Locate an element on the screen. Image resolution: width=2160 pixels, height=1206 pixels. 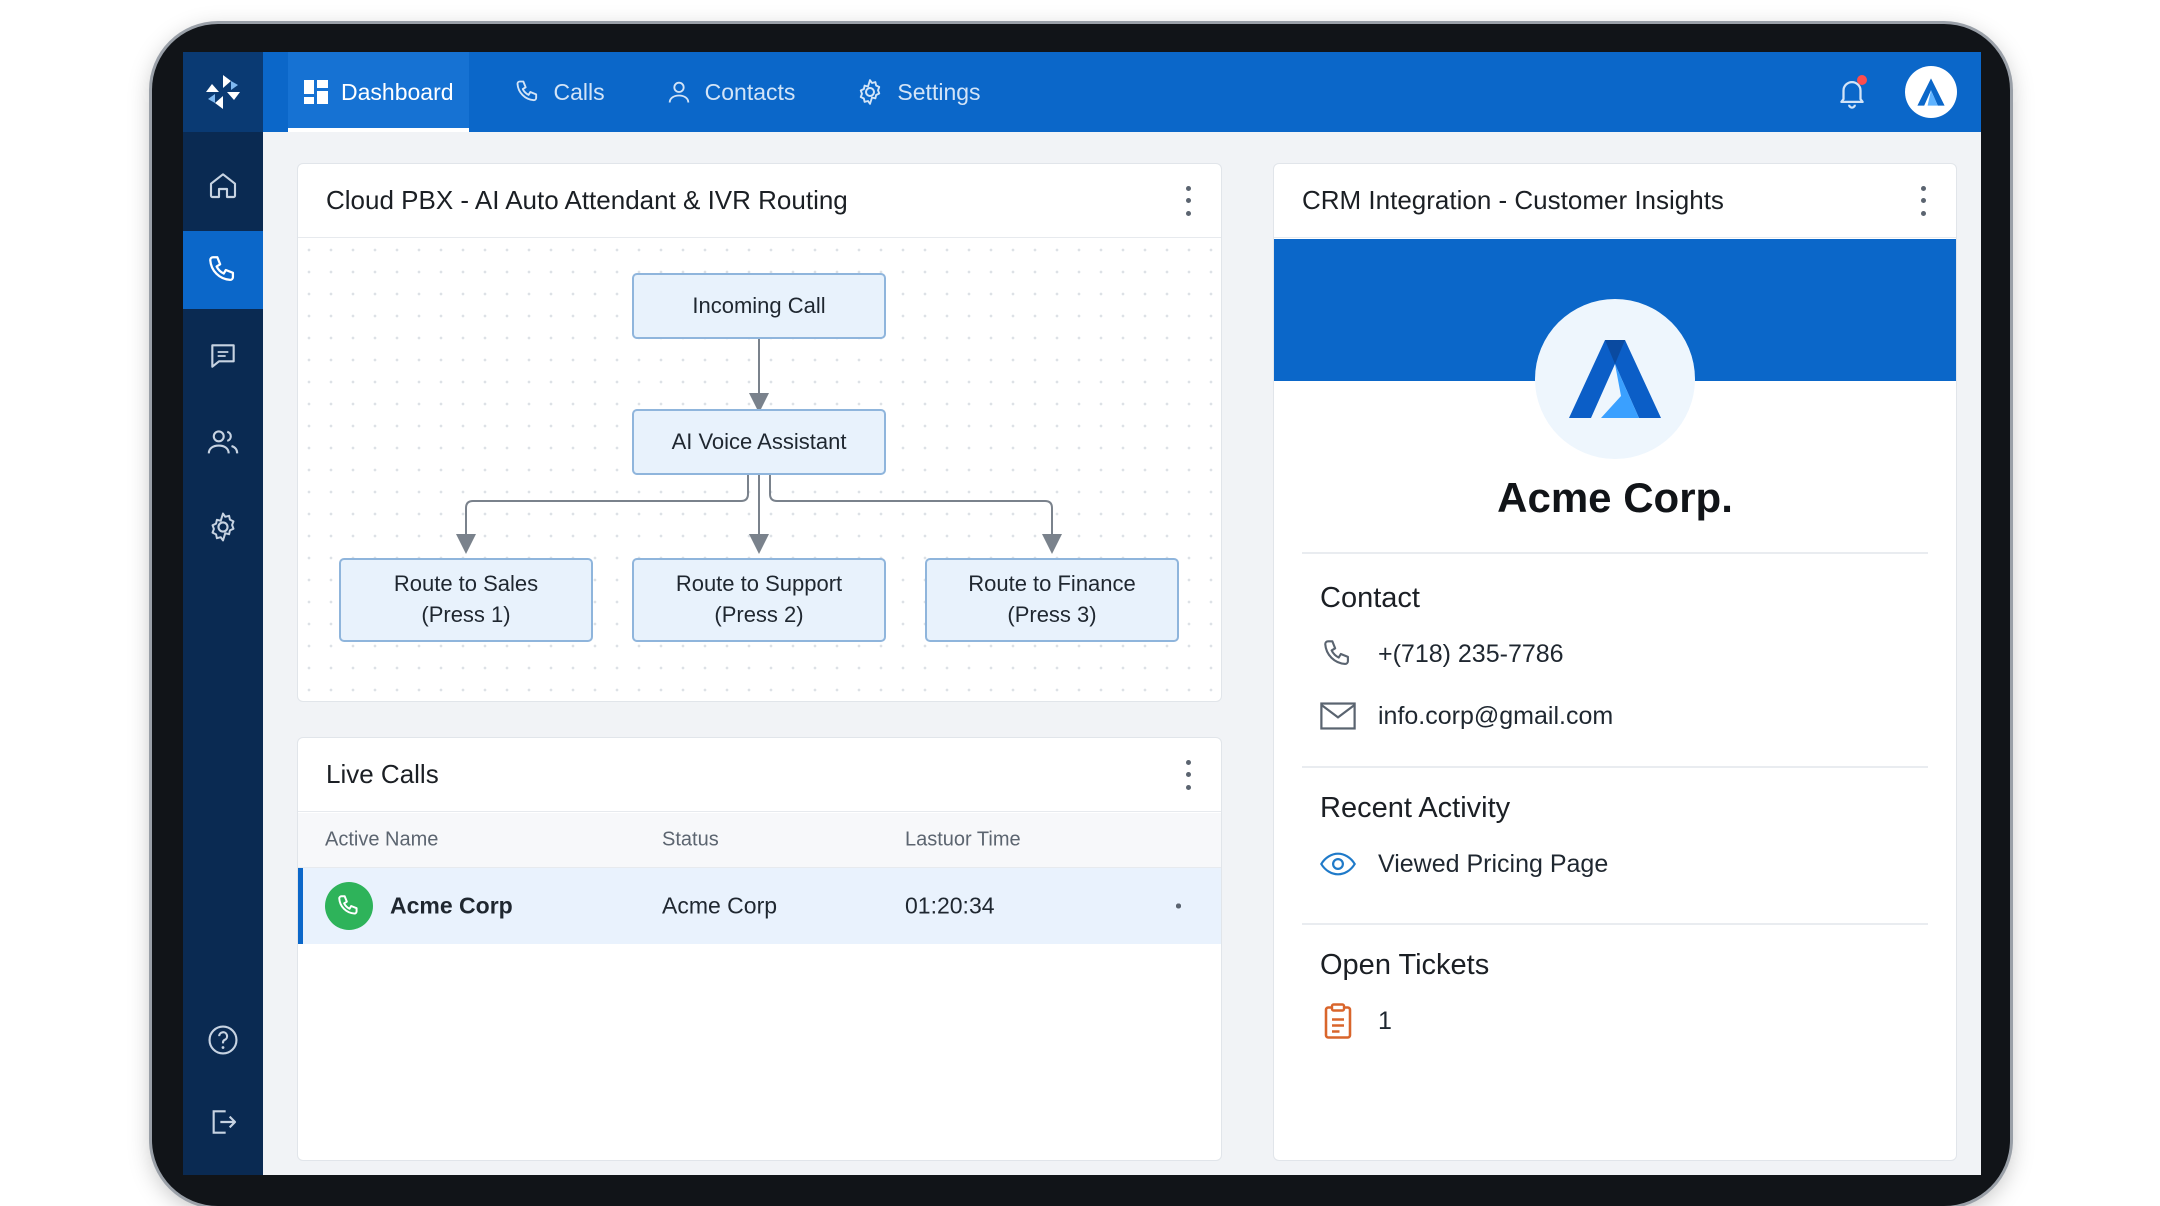
node-sublabel: (Press 2) is located at coordinates (759, 614).